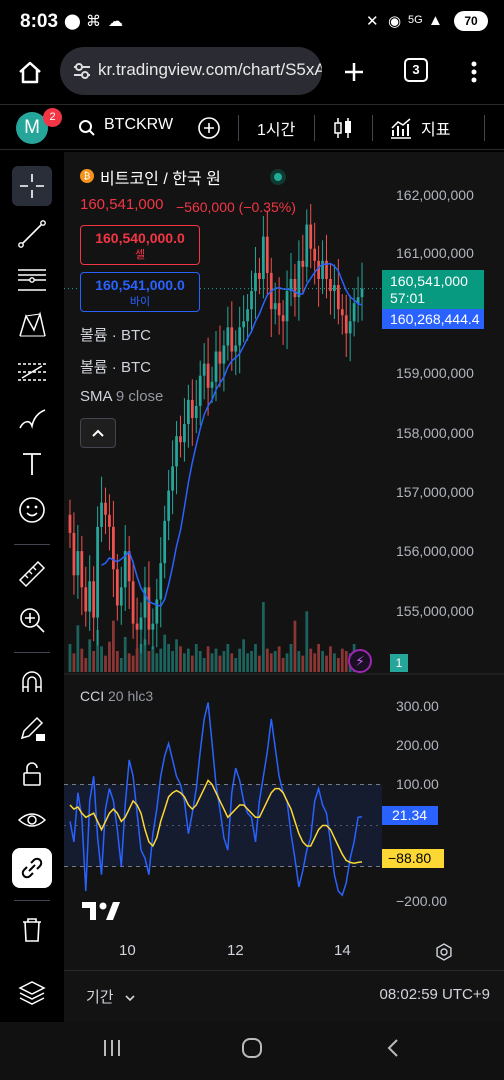 The height and width of the screenshot is (1080, 504). Describe the element at coordinates (32, 510) in the screenshot. I see `icon-tool` at that location.